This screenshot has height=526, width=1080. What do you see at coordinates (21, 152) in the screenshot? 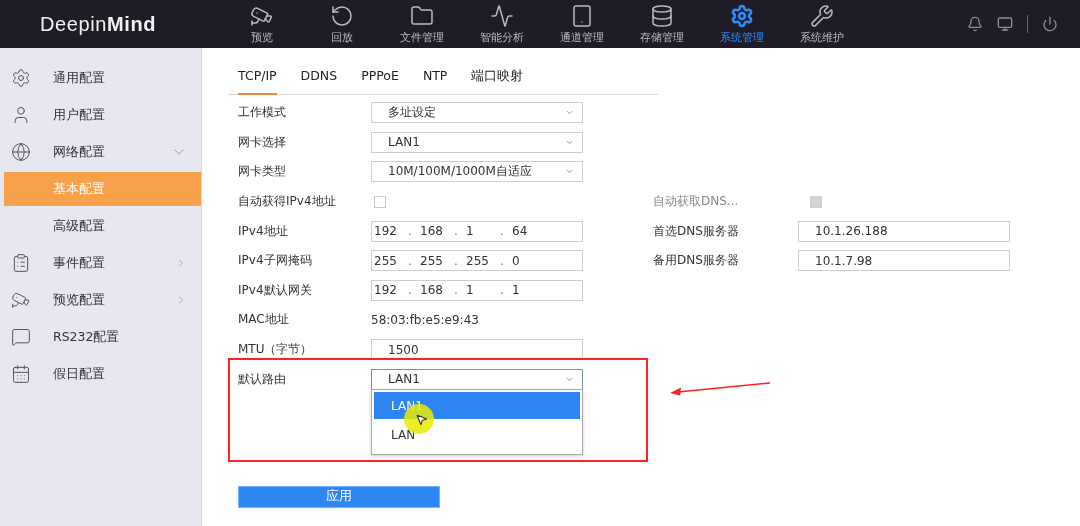
I see `globe-icon` at bounding box center [21, 152].